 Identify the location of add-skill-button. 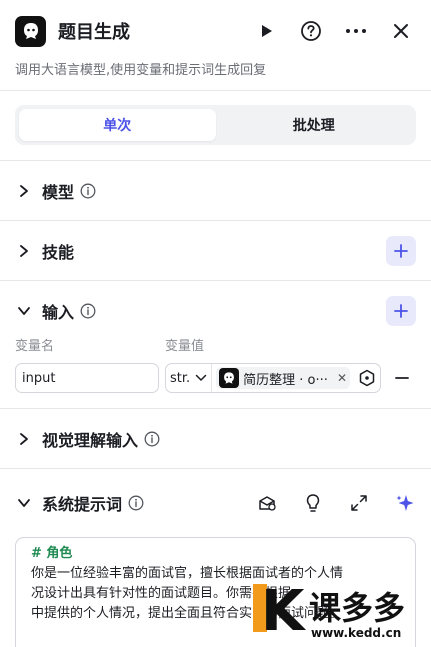
(401, 250).